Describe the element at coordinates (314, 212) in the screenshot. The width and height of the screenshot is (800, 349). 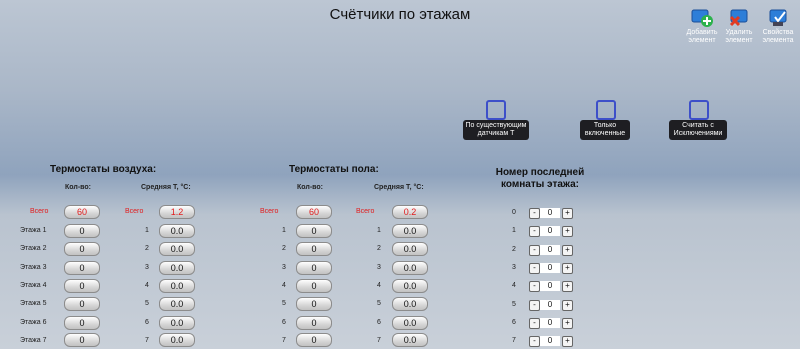
I see `floor-total-count: 60` at that location.